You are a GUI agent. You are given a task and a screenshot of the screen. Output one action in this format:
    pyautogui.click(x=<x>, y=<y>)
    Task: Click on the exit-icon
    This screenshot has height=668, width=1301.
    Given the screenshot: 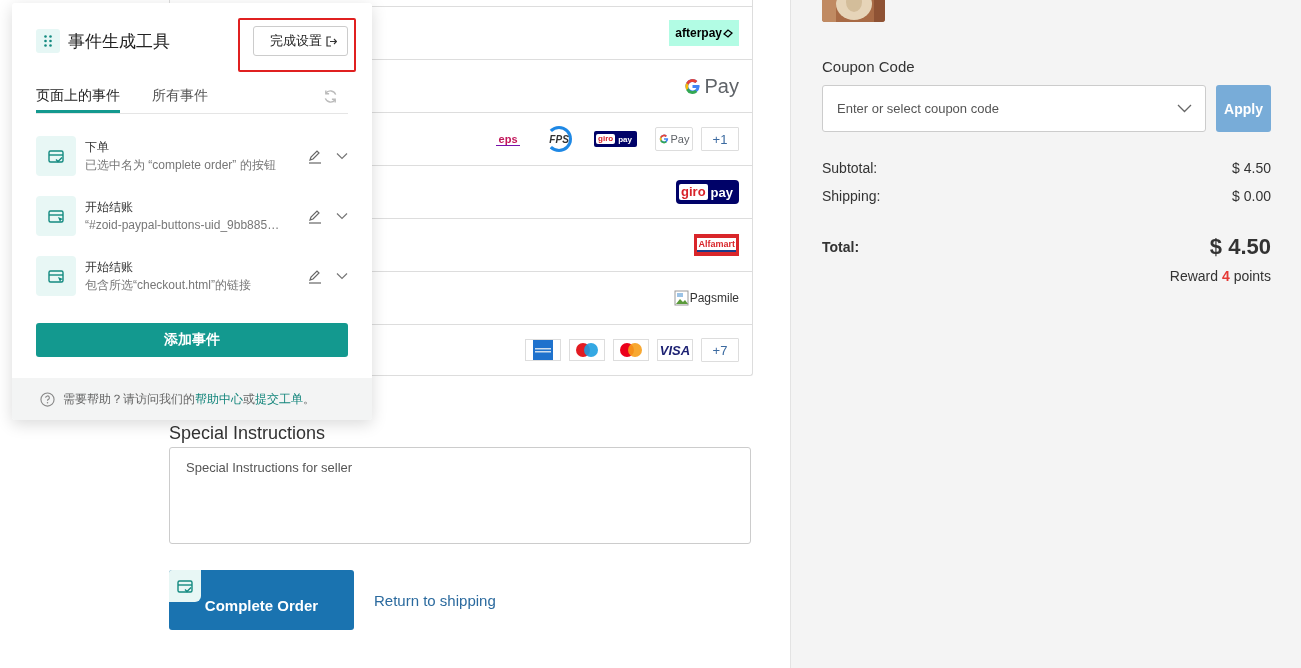 What is the action you would take?
    pyautogui.click(x=331, y=41)
    